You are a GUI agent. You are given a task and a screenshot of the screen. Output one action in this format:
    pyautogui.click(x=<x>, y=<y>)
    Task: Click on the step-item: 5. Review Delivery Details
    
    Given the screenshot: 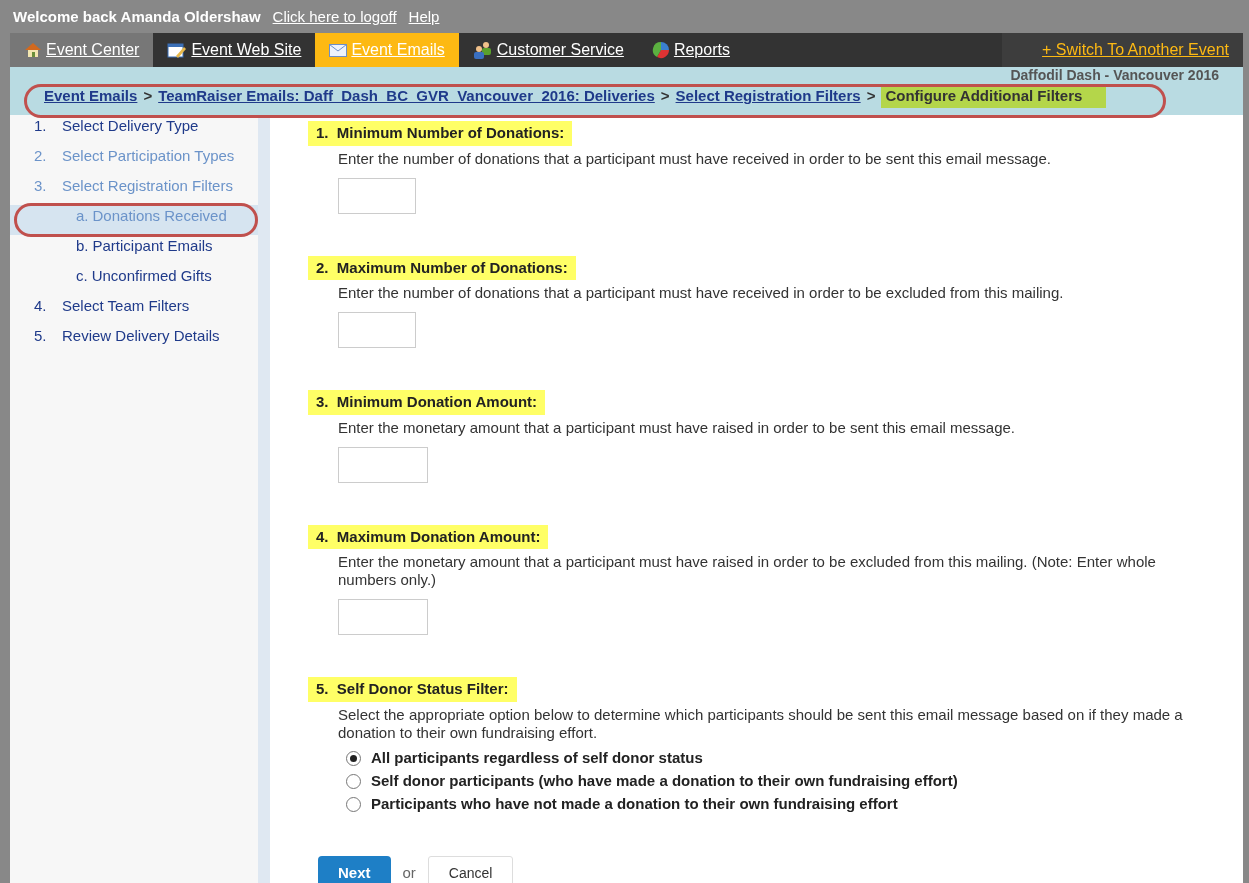 What is the action you would take?
    pyautogui.click(x=134, y=340)
    